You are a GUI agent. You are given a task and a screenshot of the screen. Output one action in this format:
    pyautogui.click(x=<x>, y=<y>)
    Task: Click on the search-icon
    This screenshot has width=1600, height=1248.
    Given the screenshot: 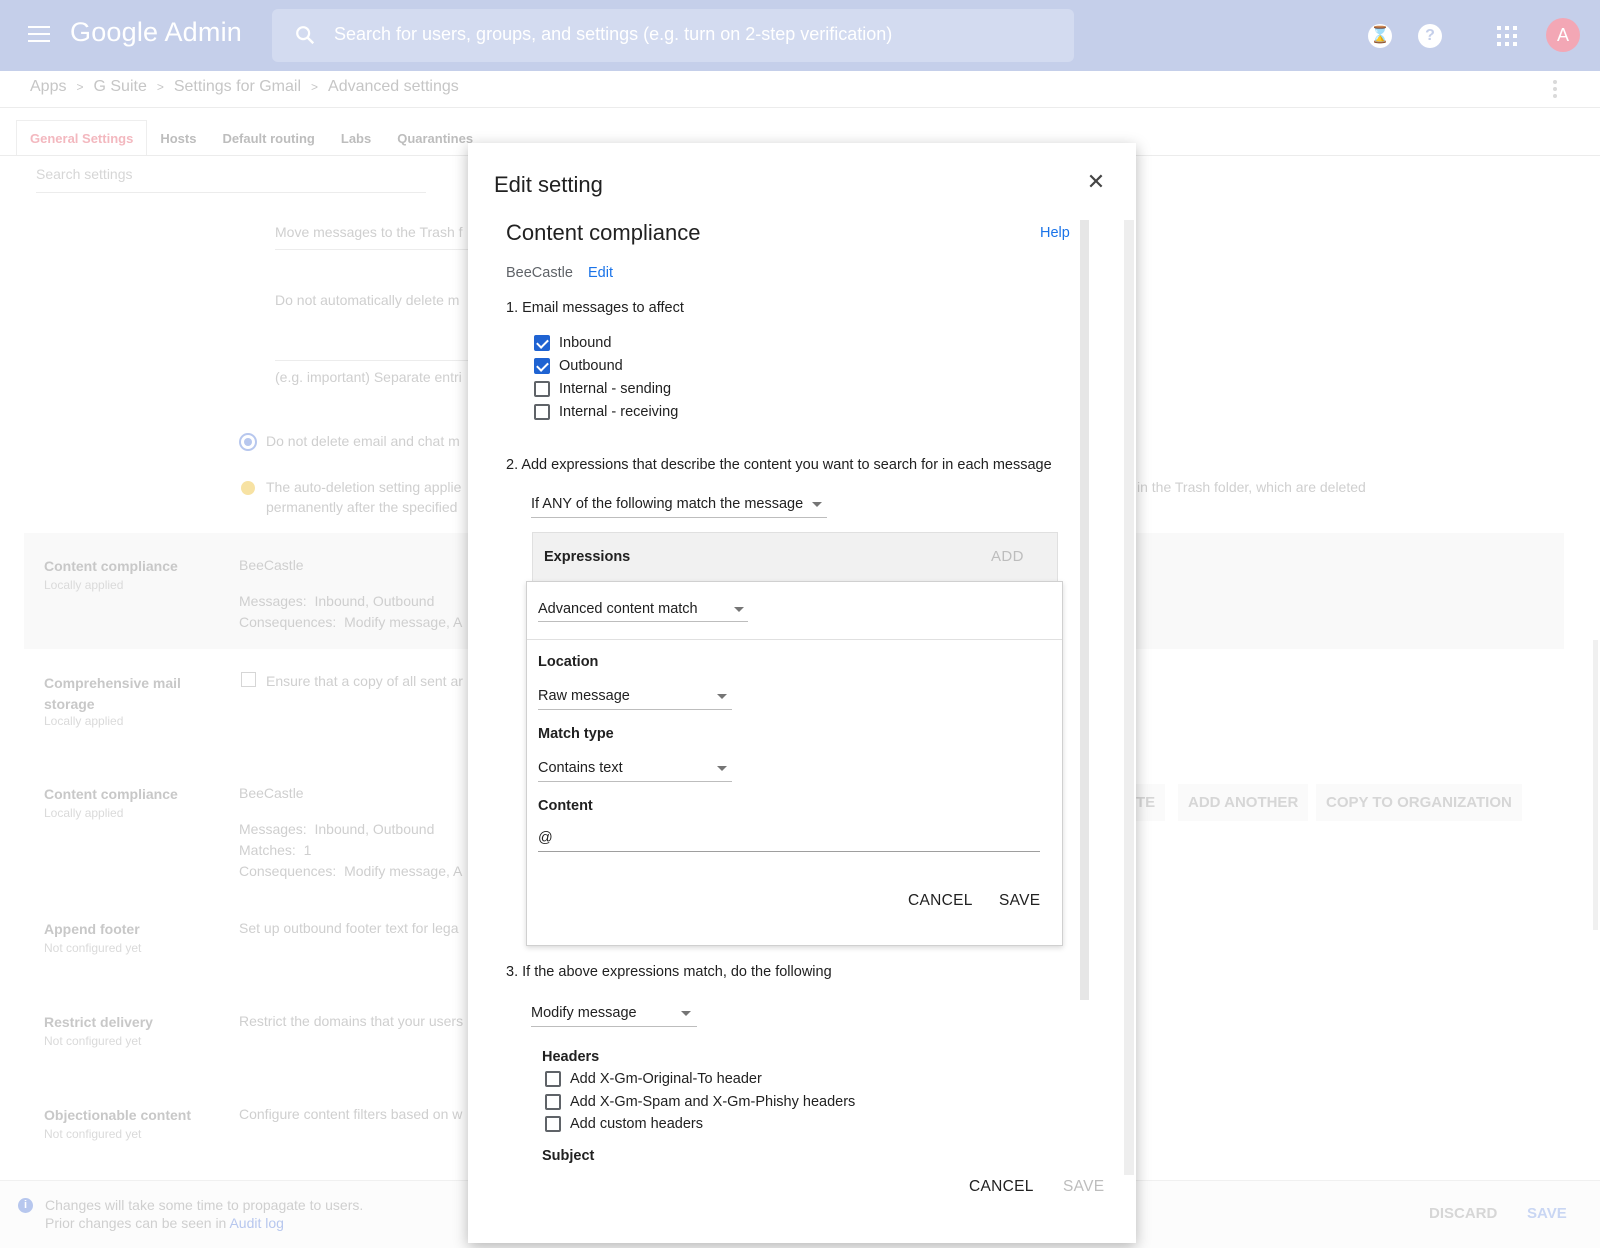 What is the action you would take?
    pyautogui.click(x=305, y=35)
    